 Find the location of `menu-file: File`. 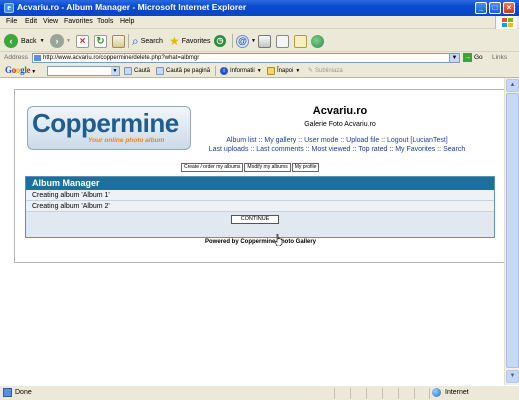

menu-file: File is located at coordinates (11, 21).